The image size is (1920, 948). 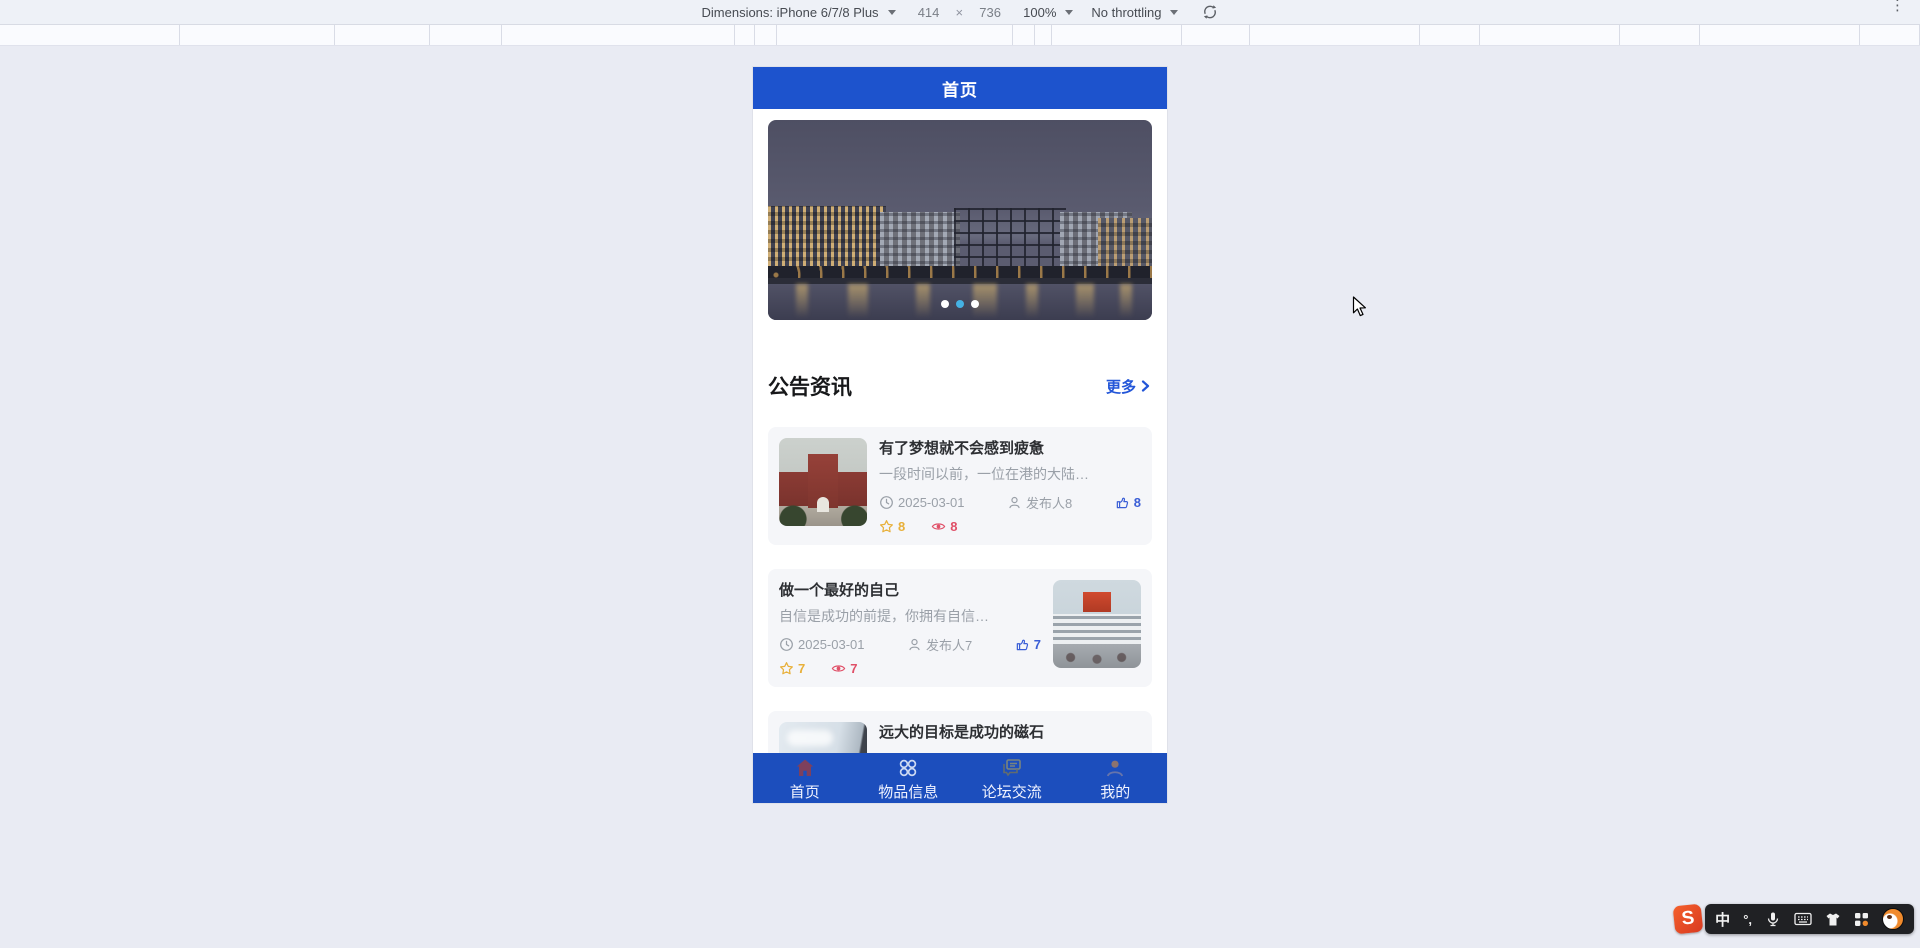 What do you see at coordinates (929, 12) in the screenshot?
I see `width-input: 414` at bounding box center [929, 12].